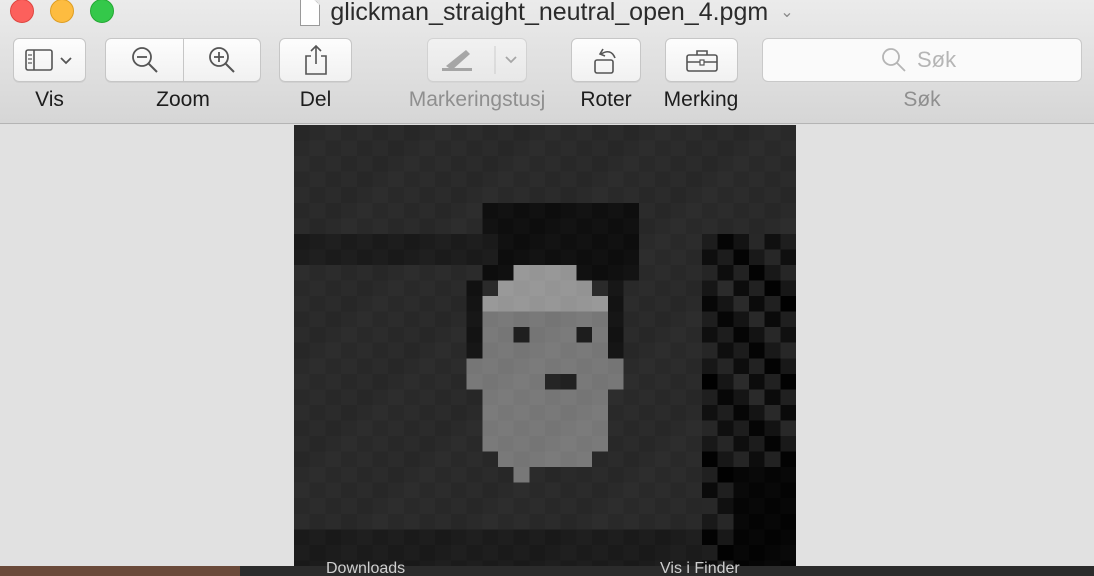 The width and height of the screenshot is (1094, 576). What do you see at coordinates (786, 12) in the screenshot?
I see `chevron-down-icon: ⌄` at bounding box center [786, 12].